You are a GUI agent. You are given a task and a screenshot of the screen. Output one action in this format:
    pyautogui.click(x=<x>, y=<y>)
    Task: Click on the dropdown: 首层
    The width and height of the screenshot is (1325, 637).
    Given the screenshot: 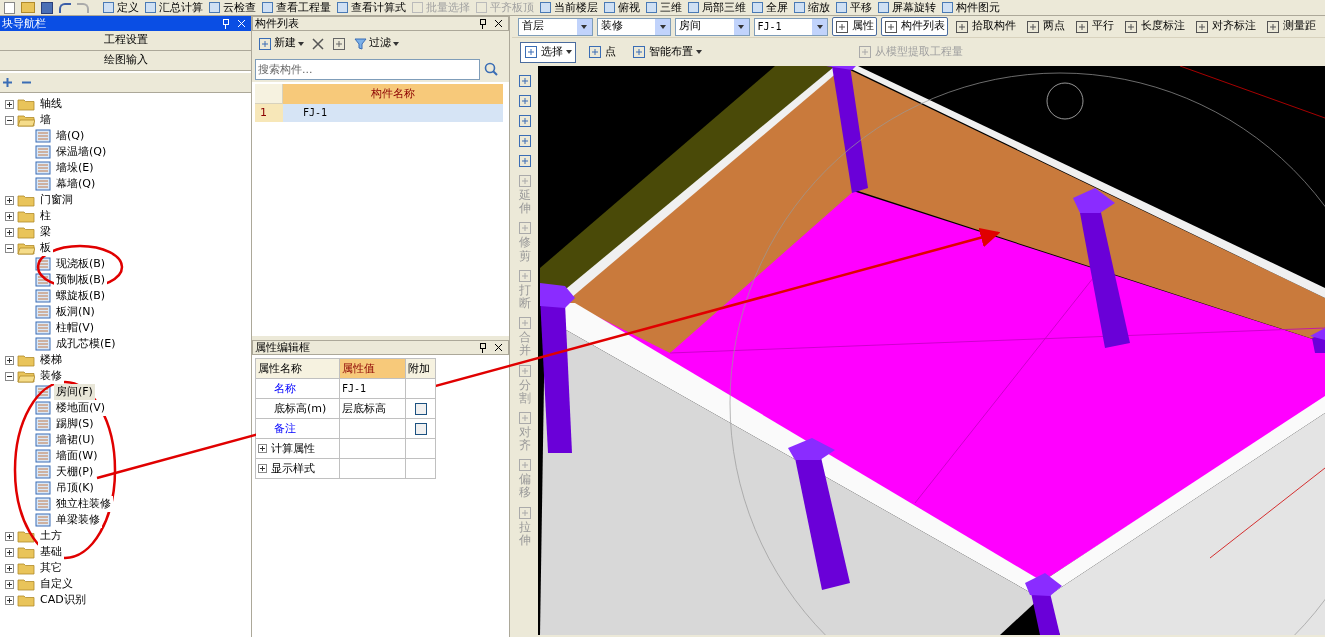 What is the action you would take?
    pyautogui.click(x=555, y=26)
    